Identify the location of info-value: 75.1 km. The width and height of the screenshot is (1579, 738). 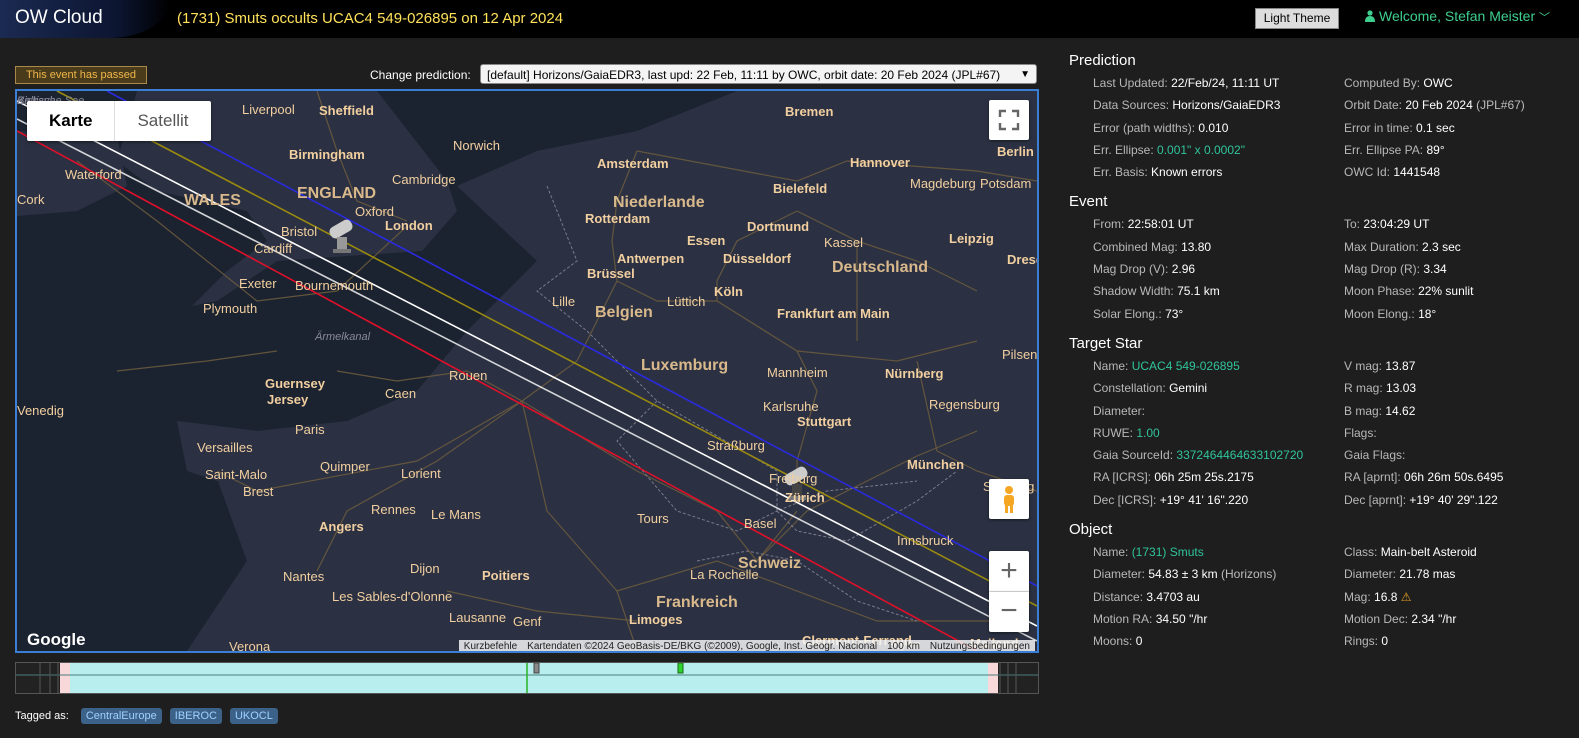
(1198, 291).